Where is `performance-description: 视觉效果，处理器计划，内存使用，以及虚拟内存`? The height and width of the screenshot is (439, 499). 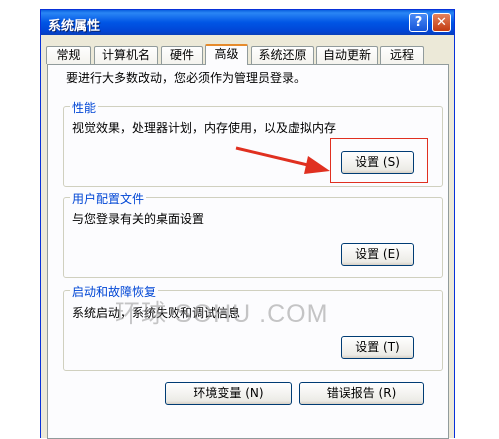 performance-description: 视觉效果，处理器计划，内存使用，以及虚拟内存 is located at coordinates (204, 128).